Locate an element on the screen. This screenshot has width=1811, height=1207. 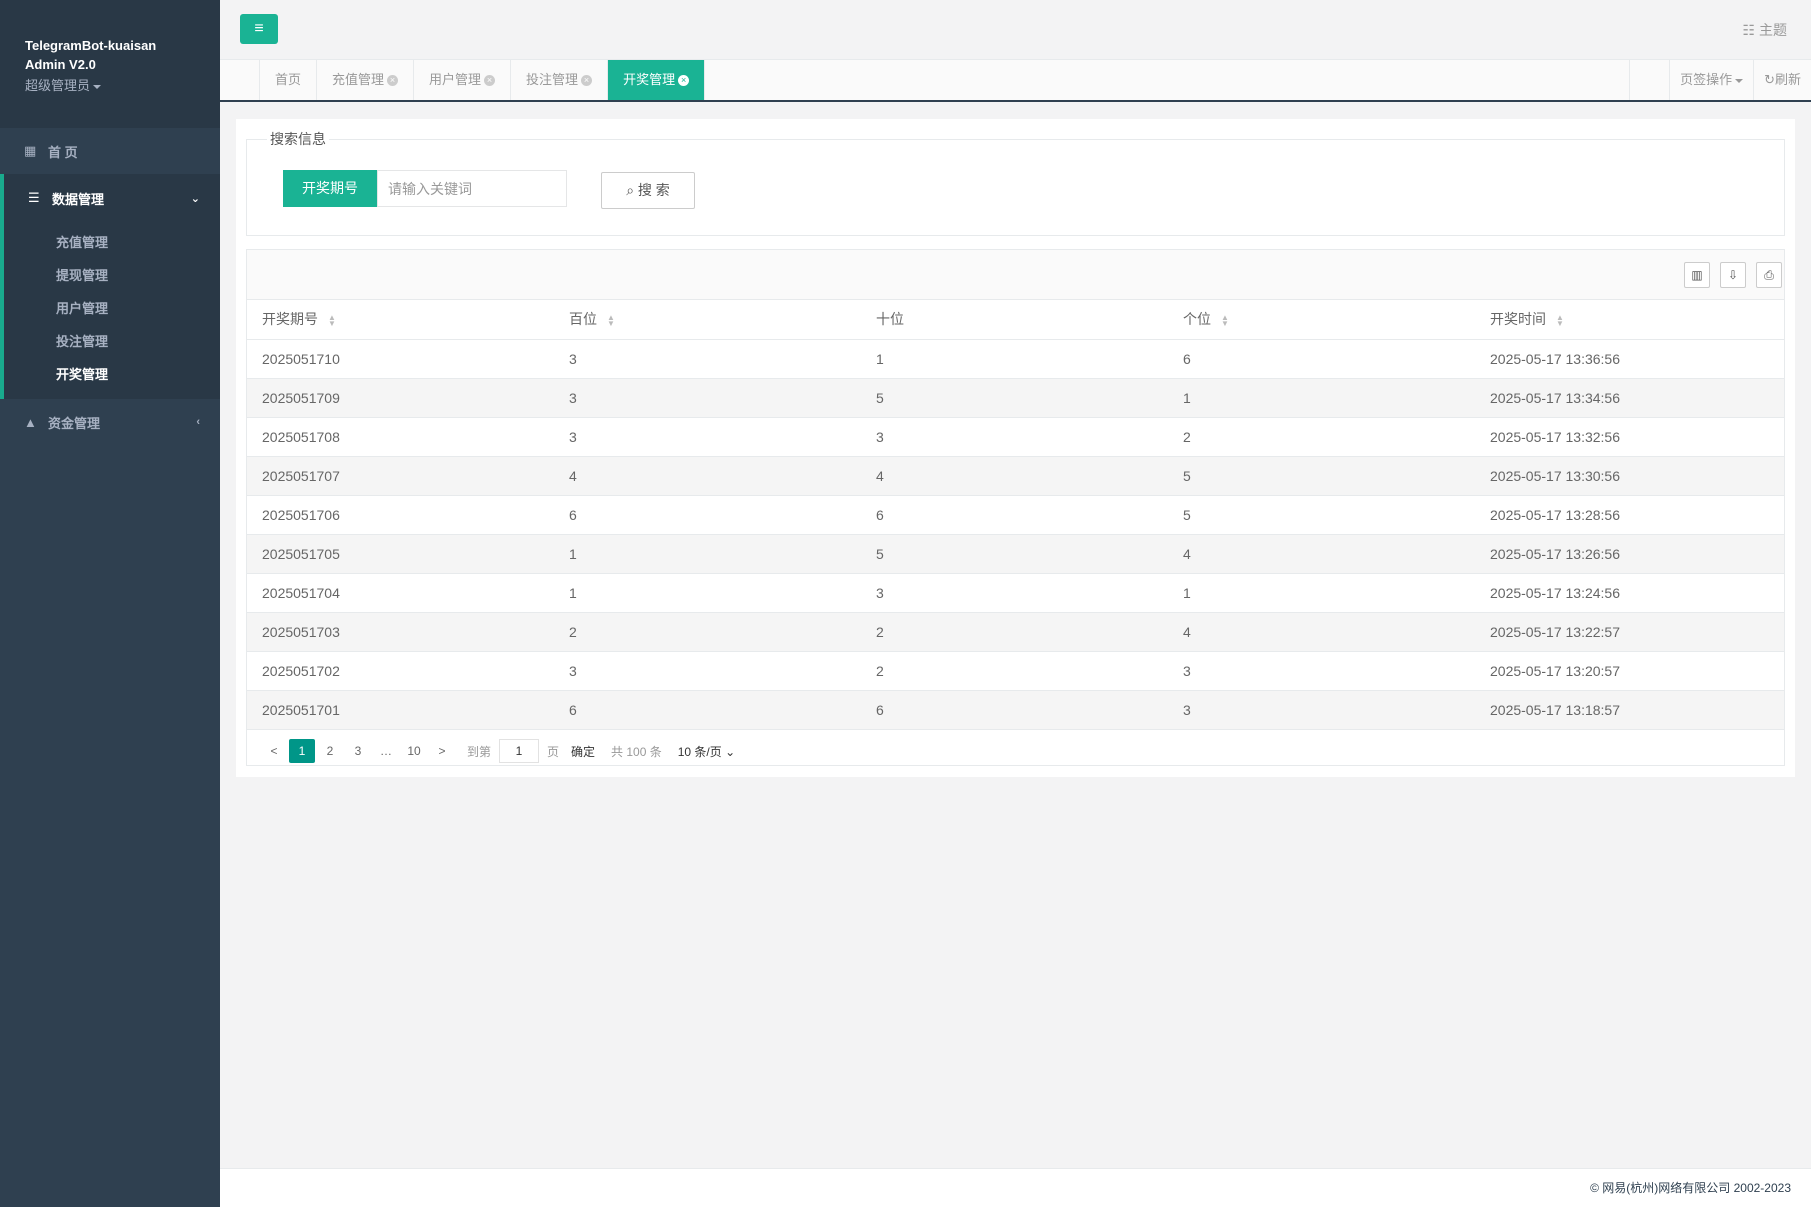
export-button: ⇩ is located at coordinates (1733, 275).